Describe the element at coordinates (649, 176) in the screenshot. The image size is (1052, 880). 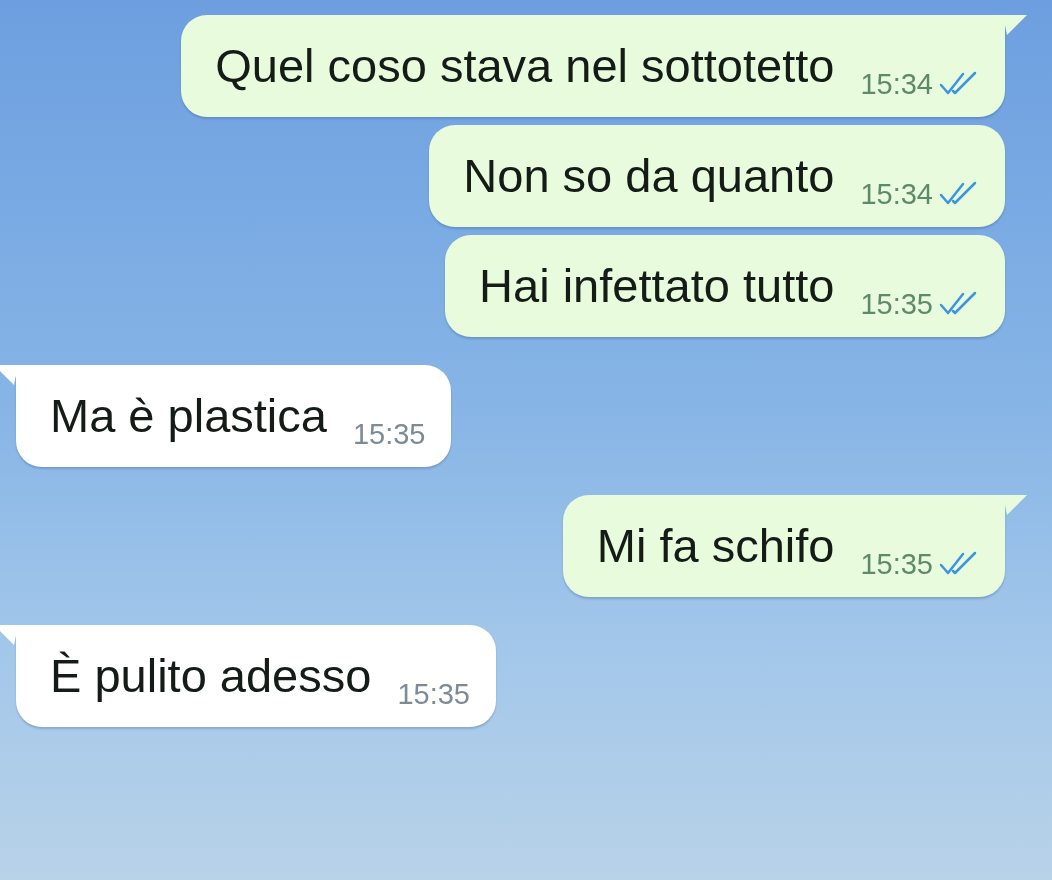
I see `message-text: Non so da quanto` at that location.